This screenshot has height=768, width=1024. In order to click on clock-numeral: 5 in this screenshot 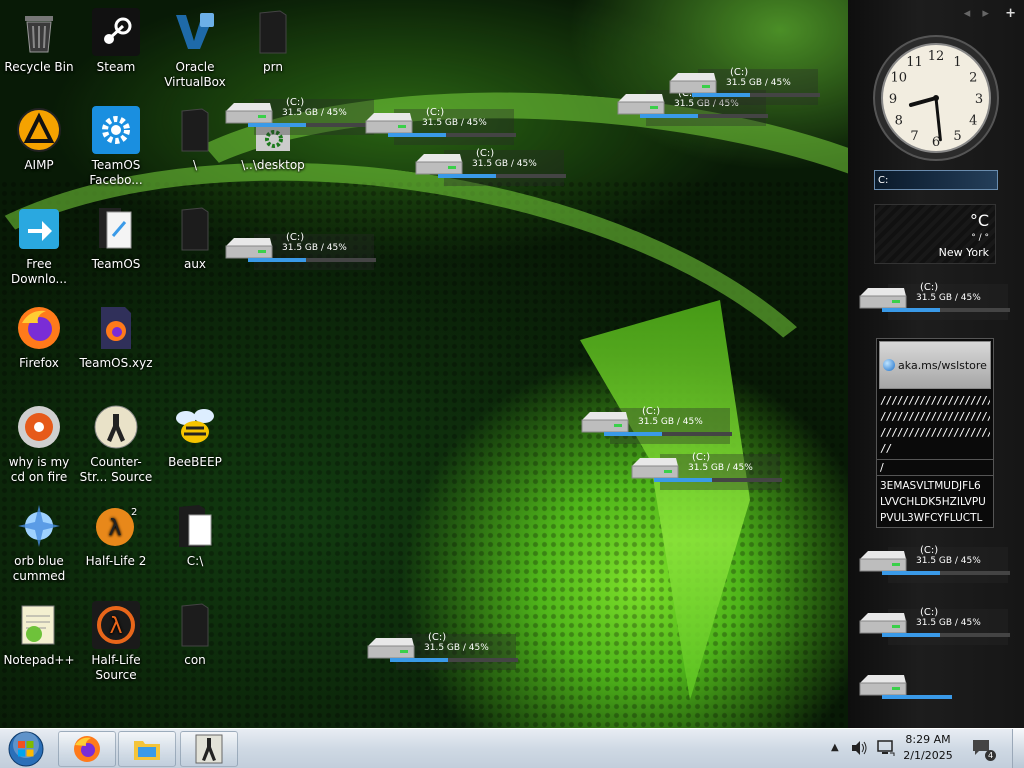, I will do `click(957, 136)`.